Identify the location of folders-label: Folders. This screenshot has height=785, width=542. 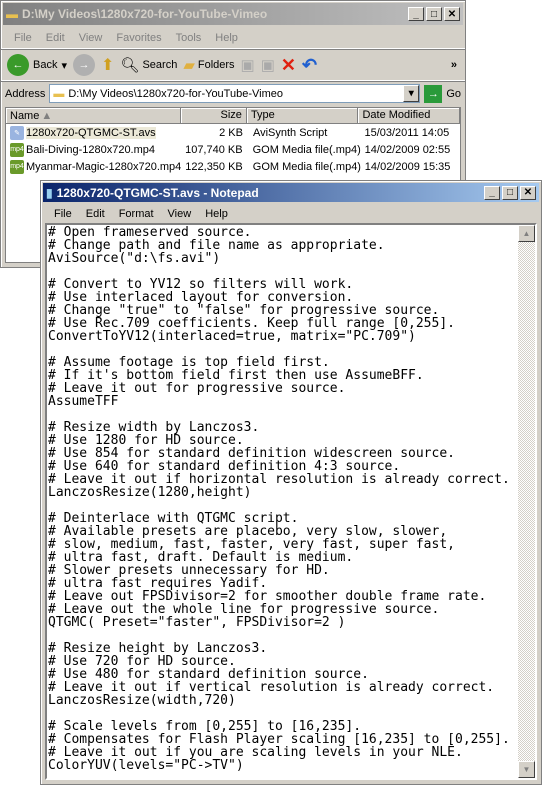
(216, 65).